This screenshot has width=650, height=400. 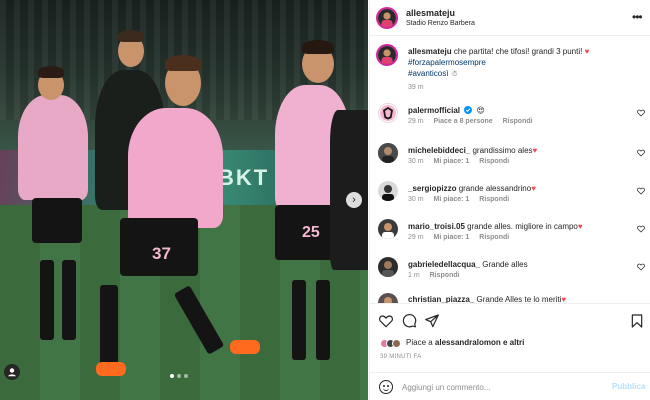 I want to click on comment-username: palermofficial, so click(x=434, y=110).